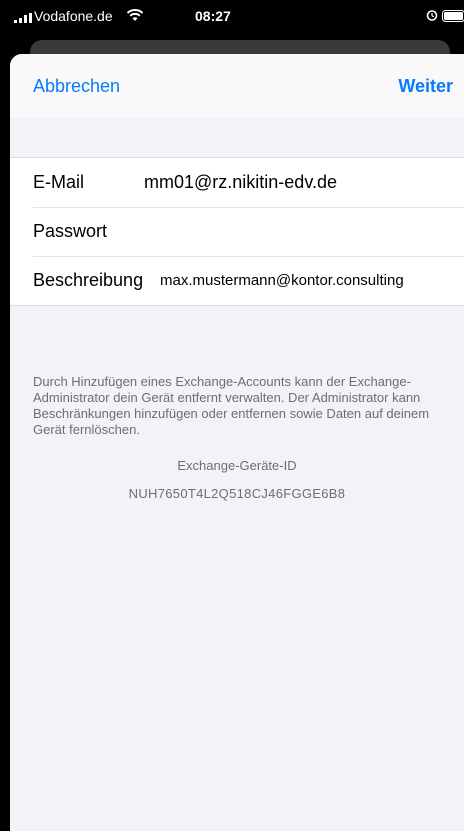 This screenshot has width=464, height=831. Describe the element at coordinates (88, 280) in the screenshot. I see `description-label: Beschreibung` at that location.